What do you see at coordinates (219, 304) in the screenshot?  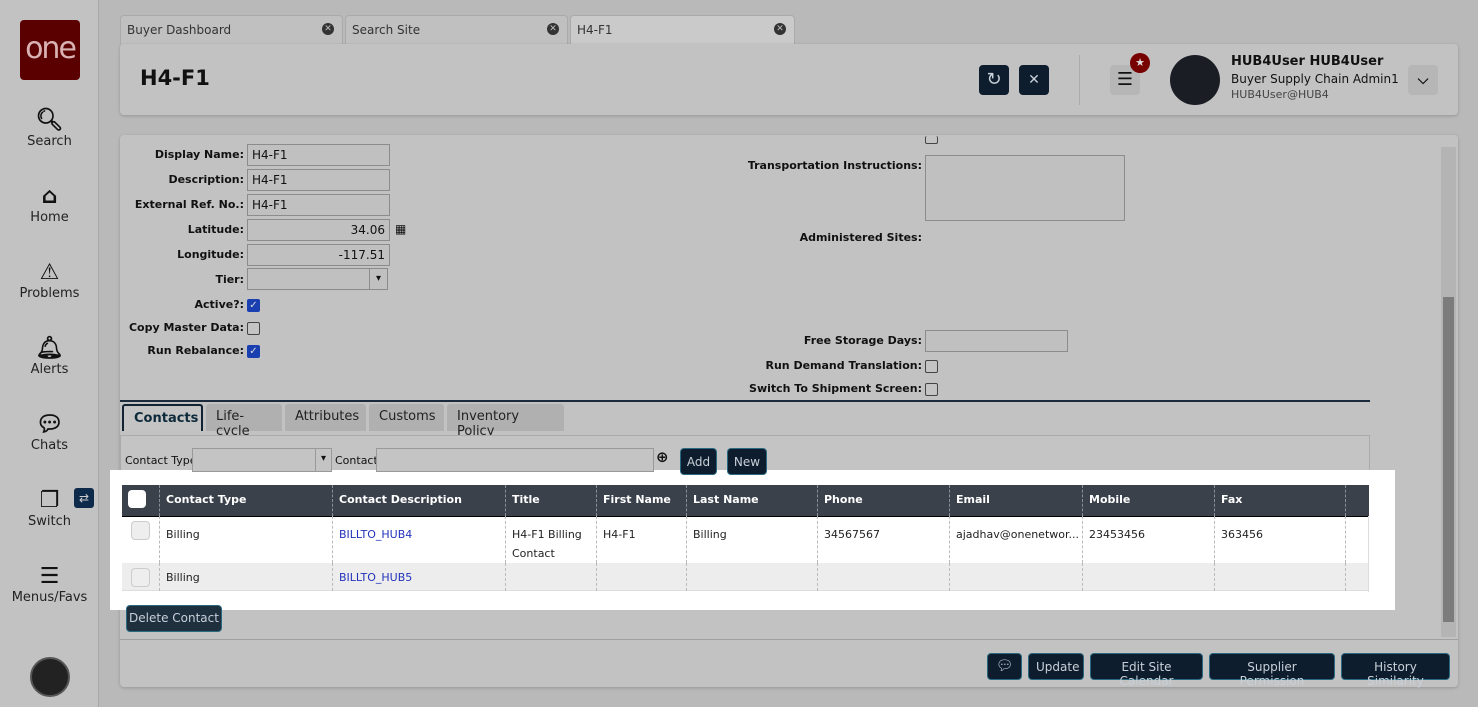 I see `active-label: Active?:` at bounding box center [219, 304].